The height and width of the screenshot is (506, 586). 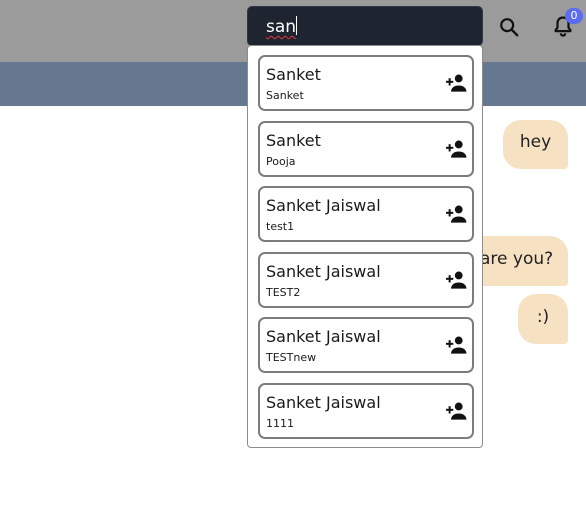 I want to click on search-input-value: san, so click(x=281, y=27).